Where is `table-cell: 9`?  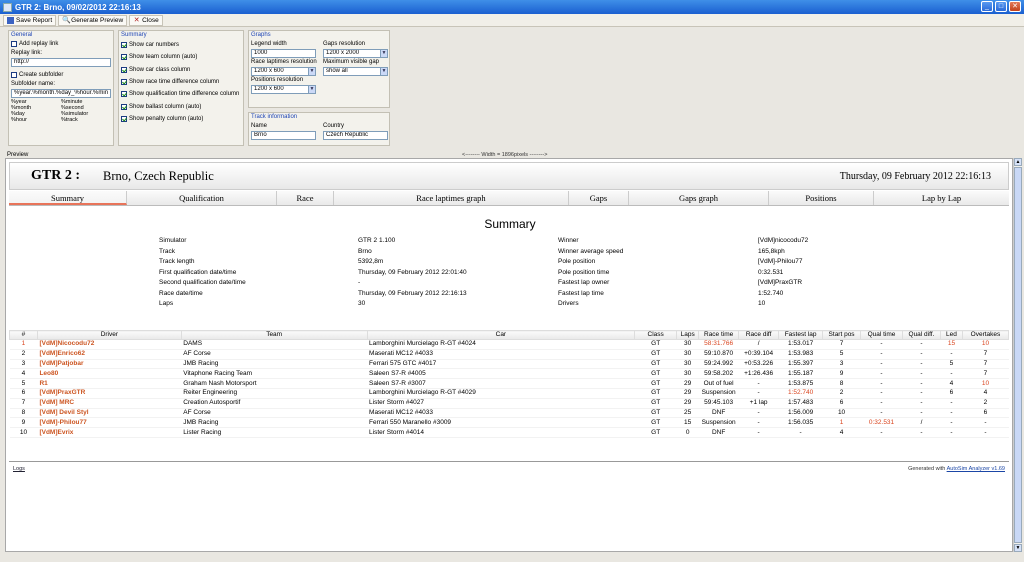 table-cell: 9 is located at coordinates (841, 374).